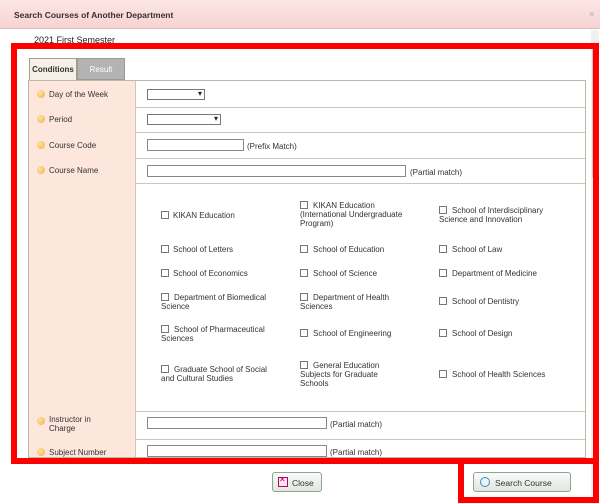 The width and height of the screenshot is (600, 503). I want to click on close-button-label: Close, so click(303, 483).